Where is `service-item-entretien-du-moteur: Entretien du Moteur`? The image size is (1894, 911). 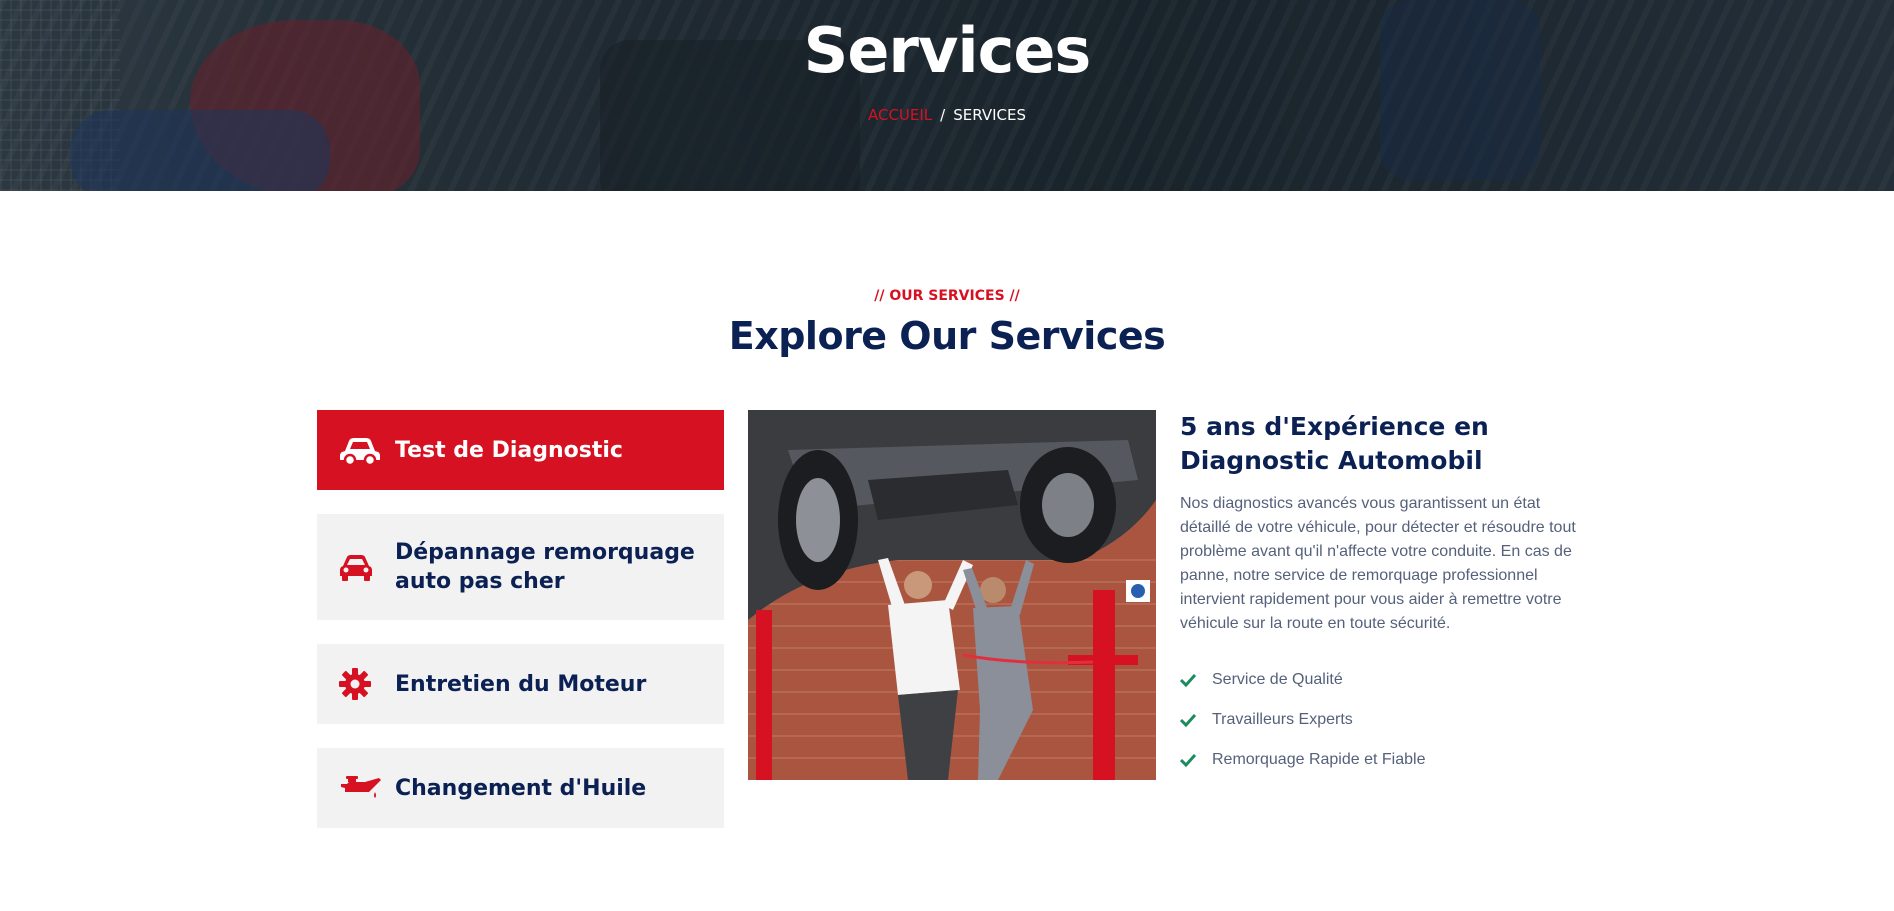
service-item-entretien-du-moteur: Entretien du Moteur is located at coordinates (520, 684).